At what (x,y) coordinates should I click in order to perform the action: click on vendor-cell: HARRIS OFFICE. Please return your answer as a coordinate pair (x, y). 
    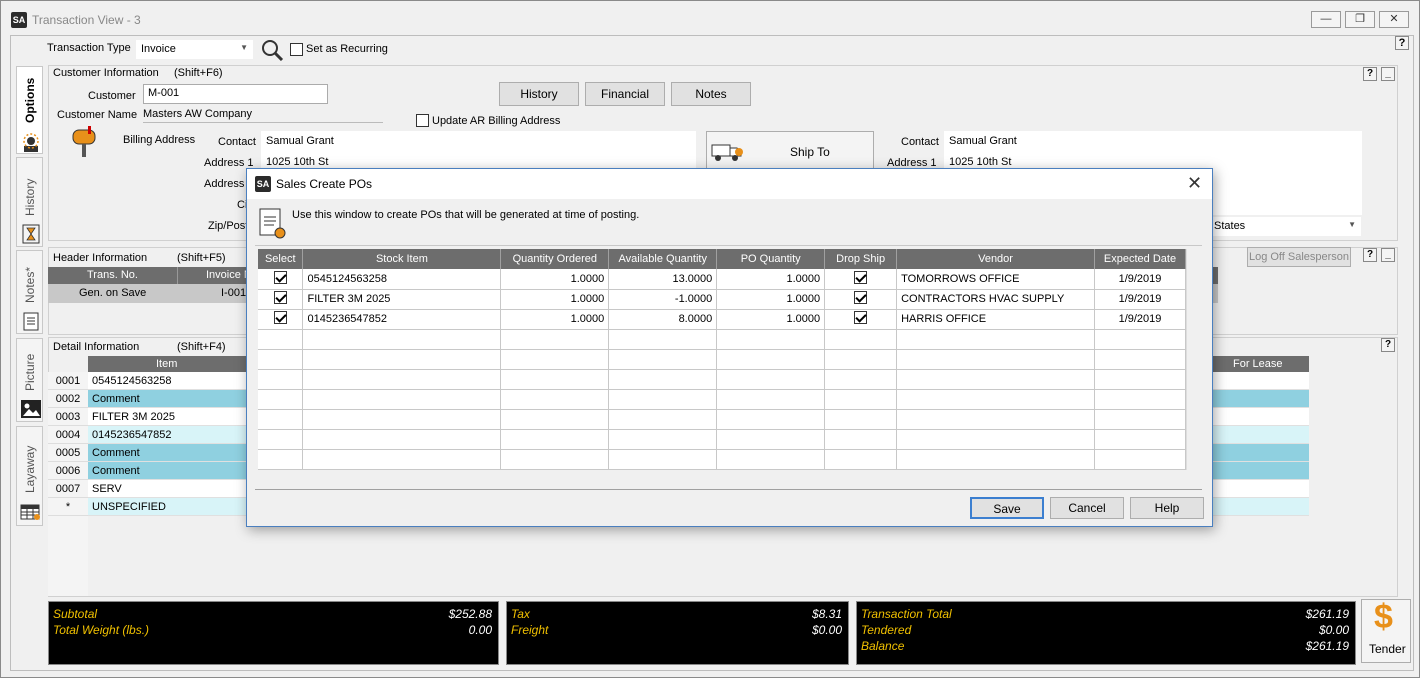
    Looking at the image, I should click on (995, 319).